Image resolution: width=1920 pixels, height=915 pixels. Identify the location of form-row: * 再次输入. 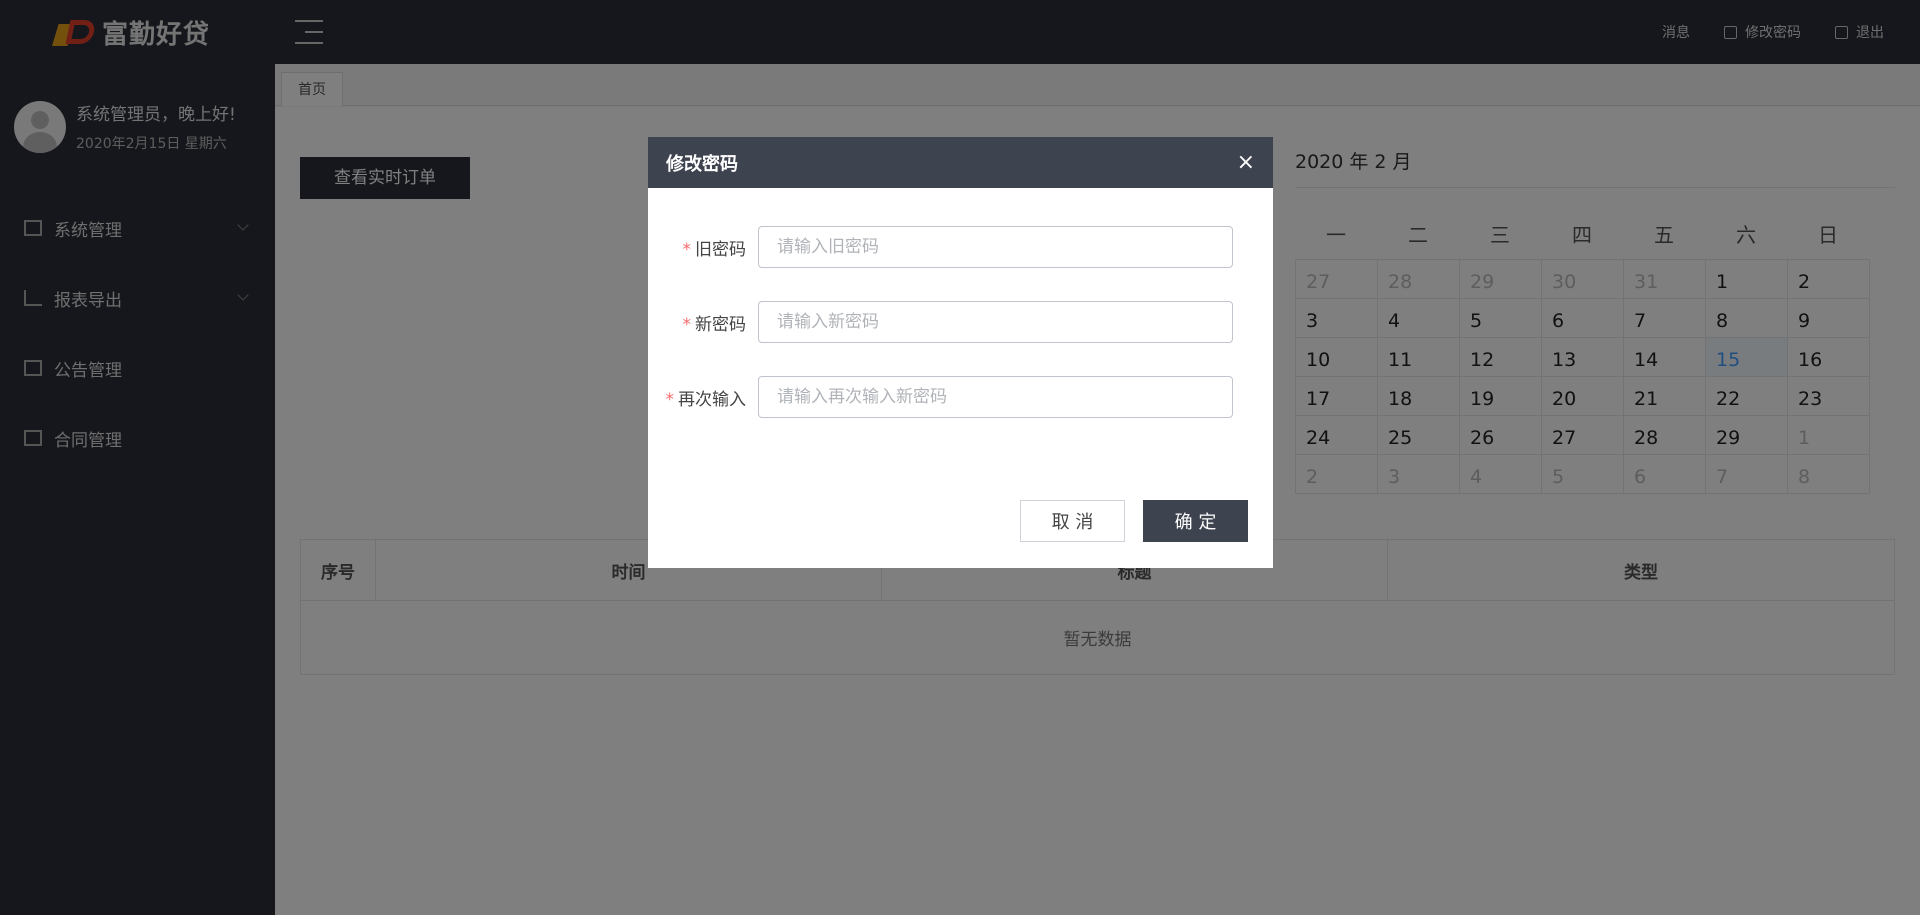
(960, 397).